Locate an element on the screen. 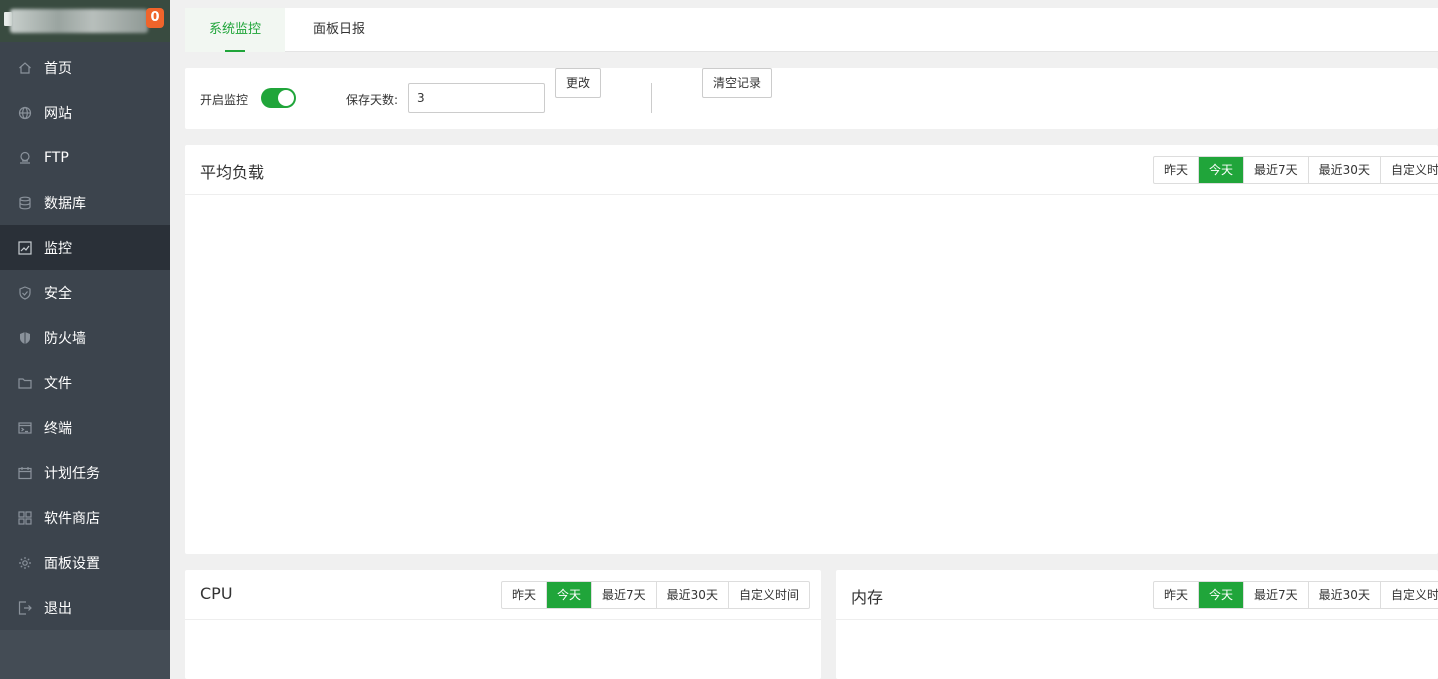 The width and height of the screenshot is (1438, 679). memory-chart-area is located at coordinates (1137, 650).